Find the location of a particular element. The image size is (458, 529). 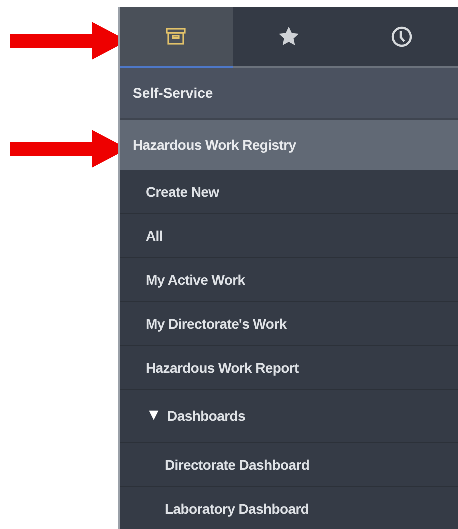

menu-item: Create New is located at coordinates (289, 192).